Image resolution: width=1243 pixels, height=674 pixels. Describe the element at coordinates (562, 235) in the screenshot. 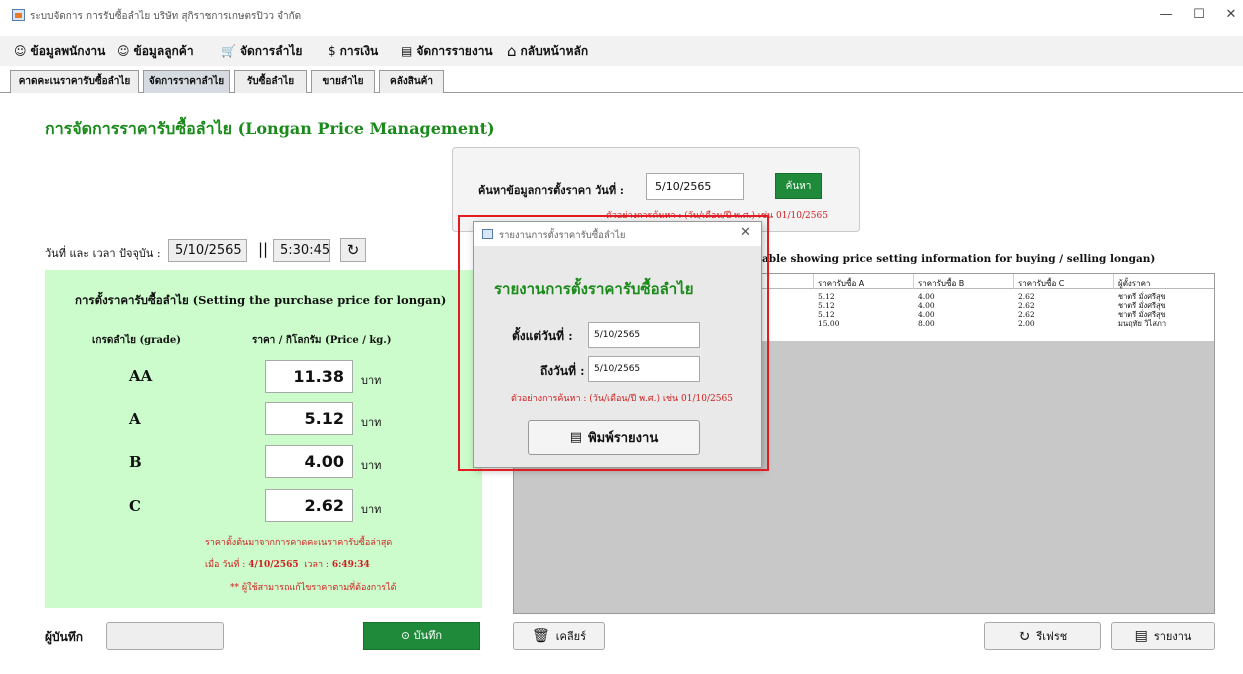

I see `dialog-title: รายงานการตั้งราคารับซื้อลำไย` at that location.